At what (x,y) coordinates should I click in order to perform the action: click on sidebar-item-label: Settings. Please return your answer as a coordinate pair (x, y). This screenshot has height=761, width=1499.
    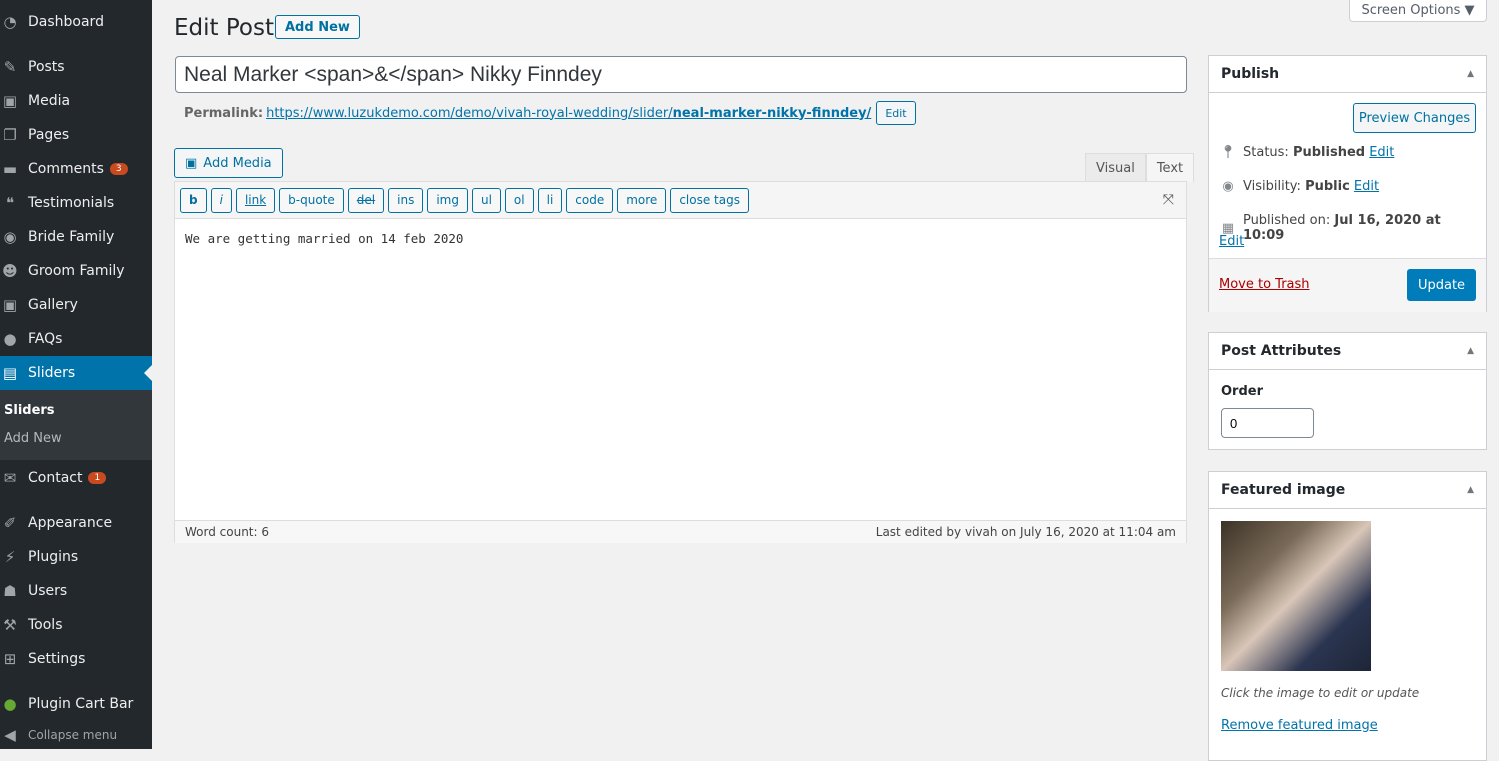
    Looking at the image, I should click on (57, 659).